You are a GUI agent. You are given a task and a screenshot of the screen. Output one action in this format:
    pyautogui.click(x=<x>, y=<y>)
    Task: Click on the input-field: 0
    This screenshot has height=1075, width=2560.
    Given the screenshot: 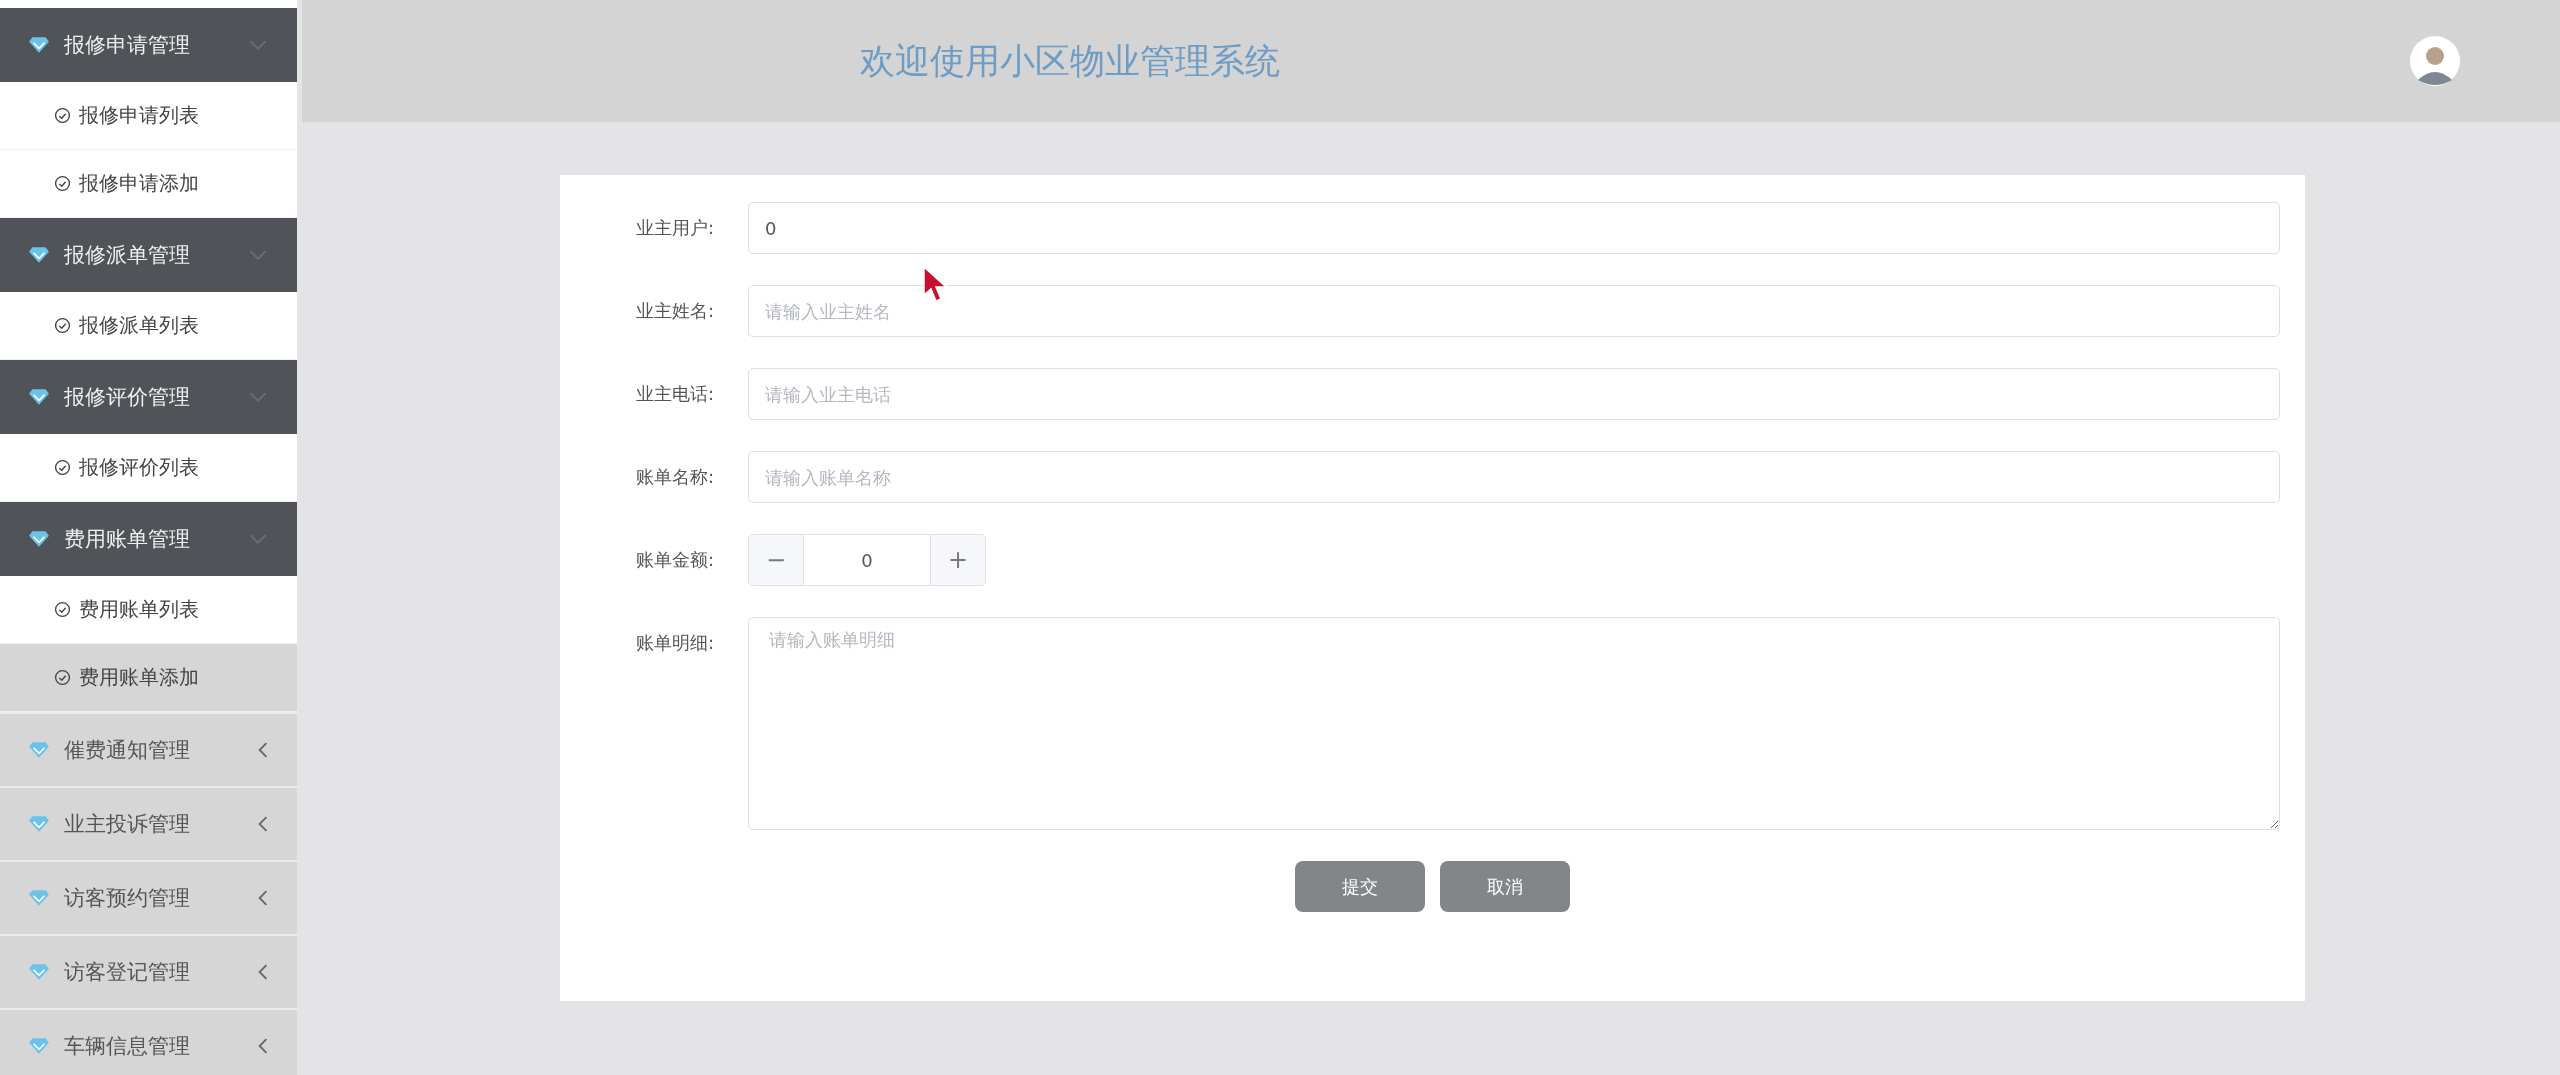 What is the action you would take?
    pyautogui.click(x=1514, y=228)
    